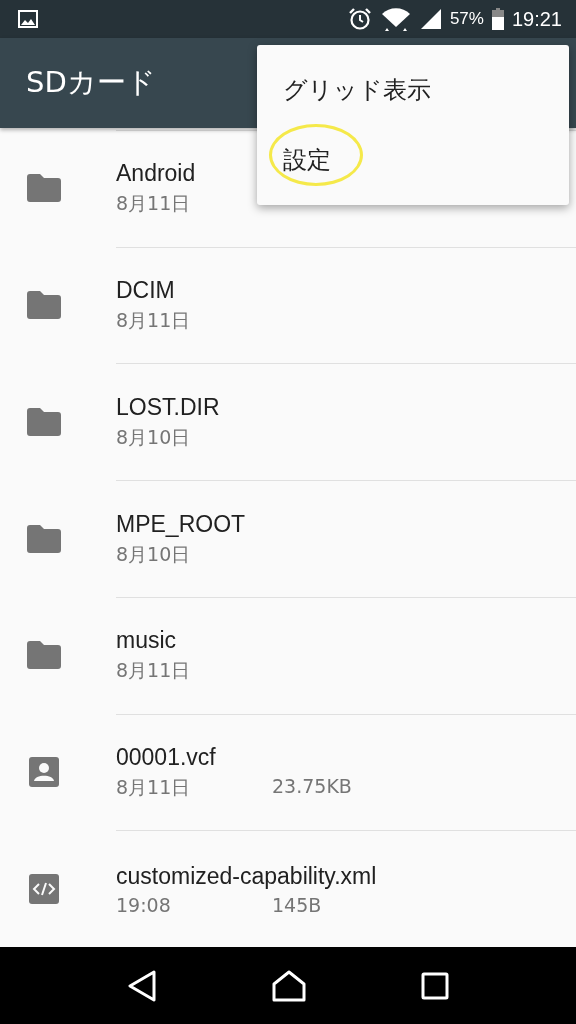 Image resolution: width=576 pixels, height=1024 pixels. I want to click on file-date: 19:08, so click(144, 904).